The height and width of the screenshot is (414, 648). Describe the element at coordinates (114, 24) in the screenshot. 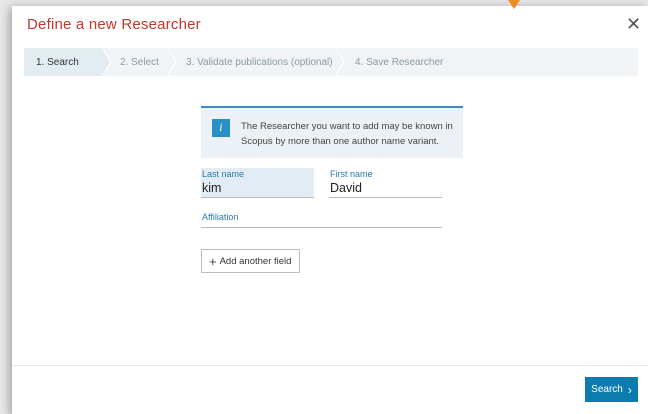

I see `dialog-title: Define a new Researcher` at that location.